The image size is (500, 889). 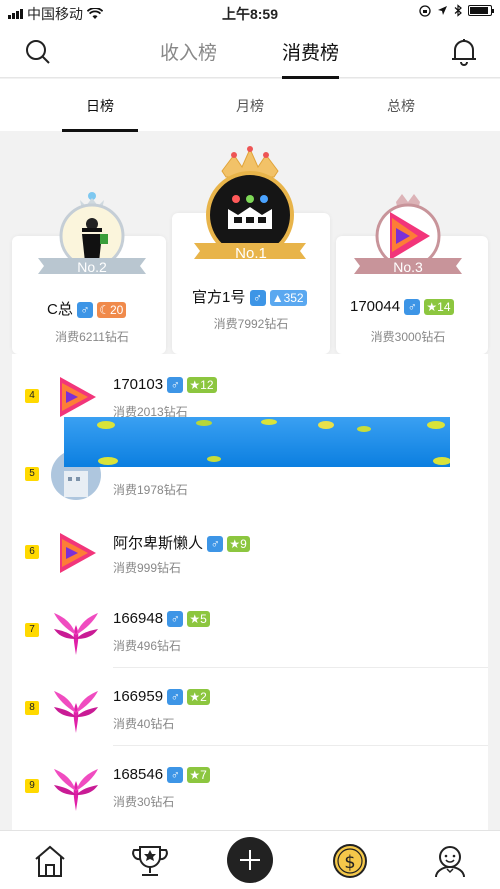 I want to click on search-icon, so click(x=38, y=52).